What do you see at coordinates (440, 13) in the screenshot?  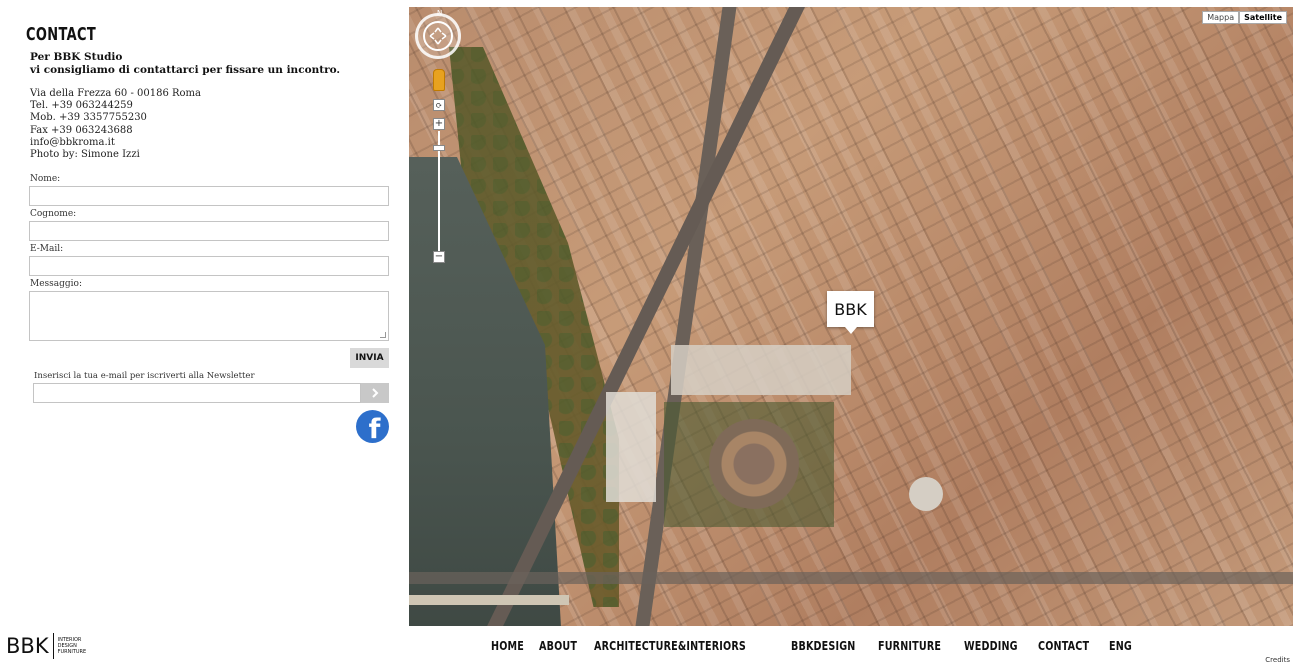 I see `compass-north-label: N` at bounding box center [440, 13].